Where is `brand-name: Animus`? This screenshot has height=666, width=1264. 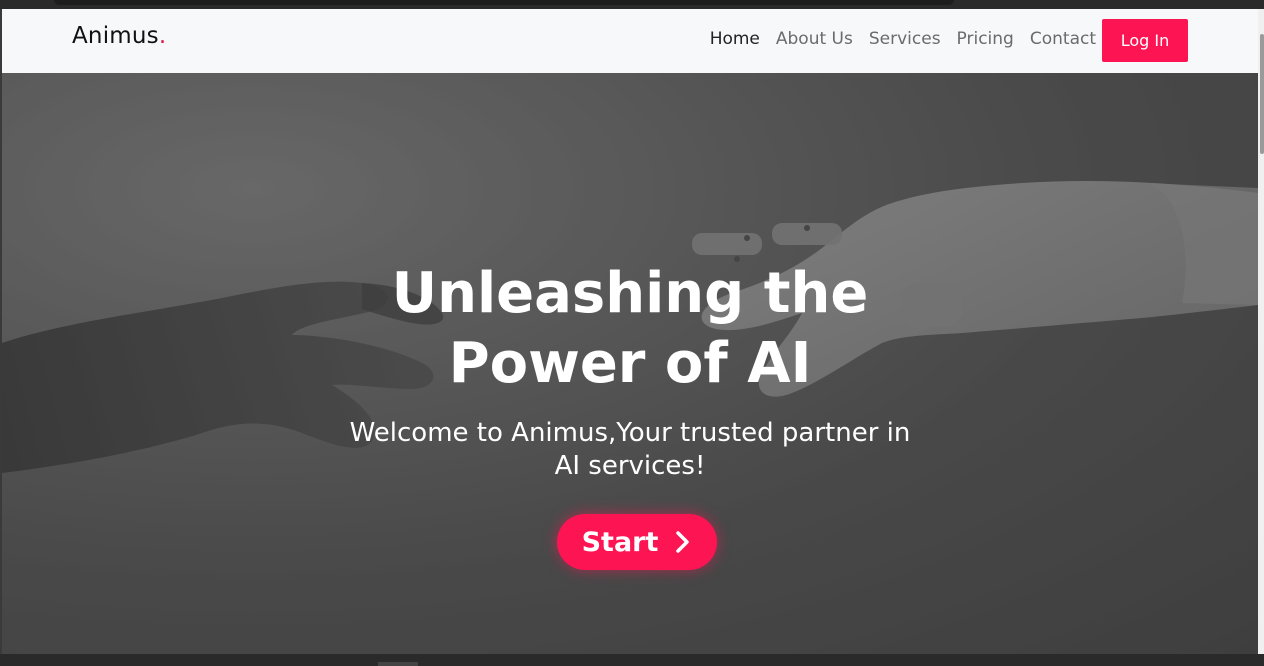 brand-name: Animus is located at coordinates (115, 36).